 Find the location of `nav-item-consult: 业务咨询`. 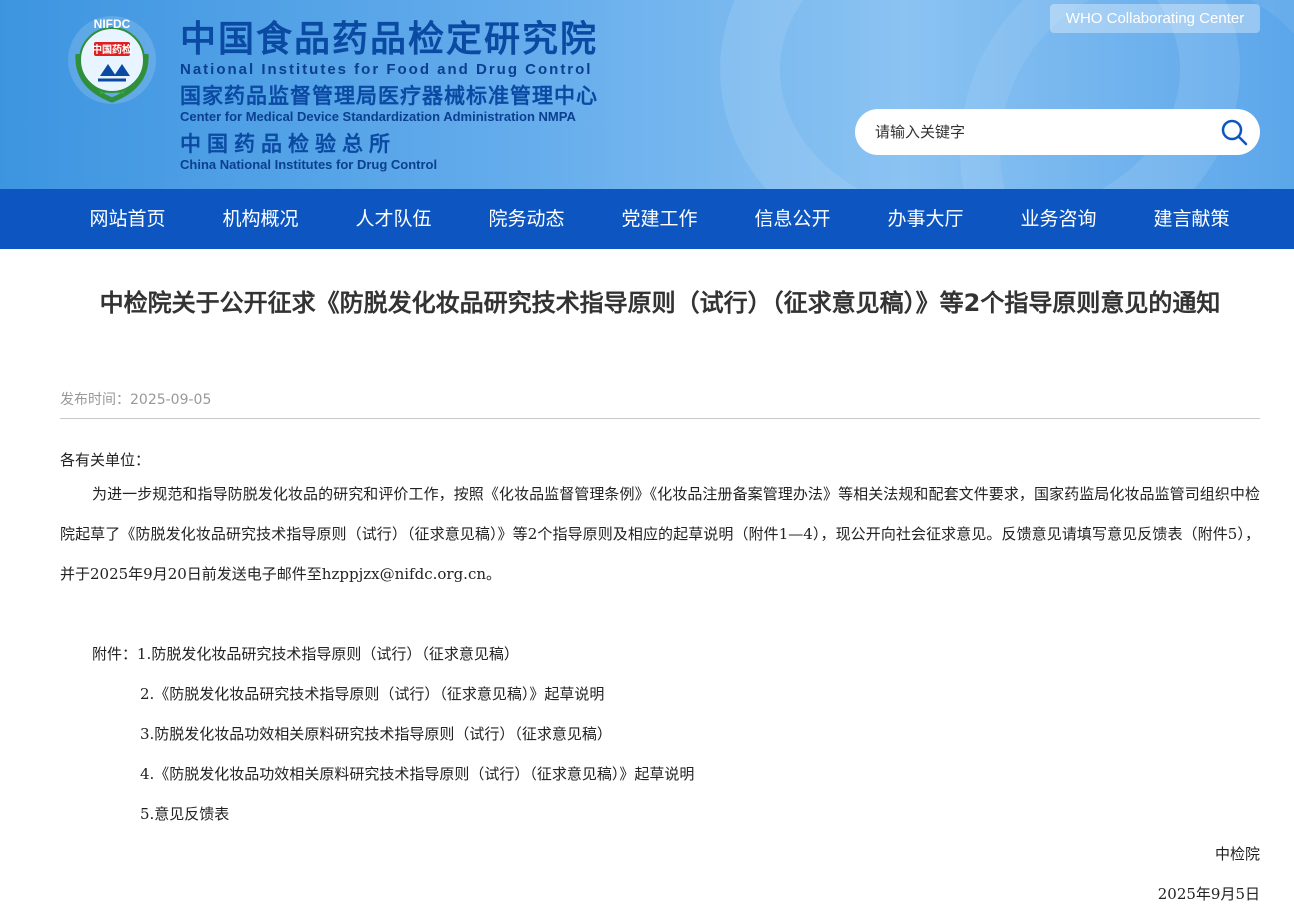

nav-item-consult: 业务咨询 is located at coordinates (1058, 219).